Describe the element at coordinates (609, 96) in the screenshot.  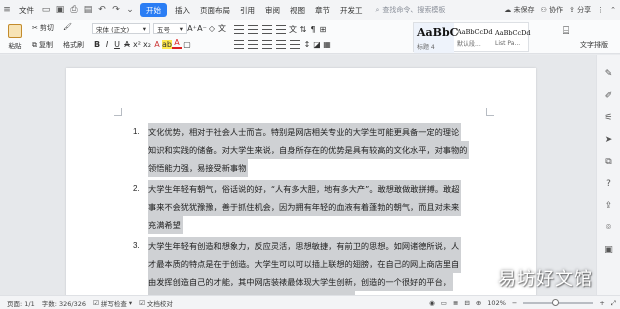
I see `pen-icon: ✐` at that location.